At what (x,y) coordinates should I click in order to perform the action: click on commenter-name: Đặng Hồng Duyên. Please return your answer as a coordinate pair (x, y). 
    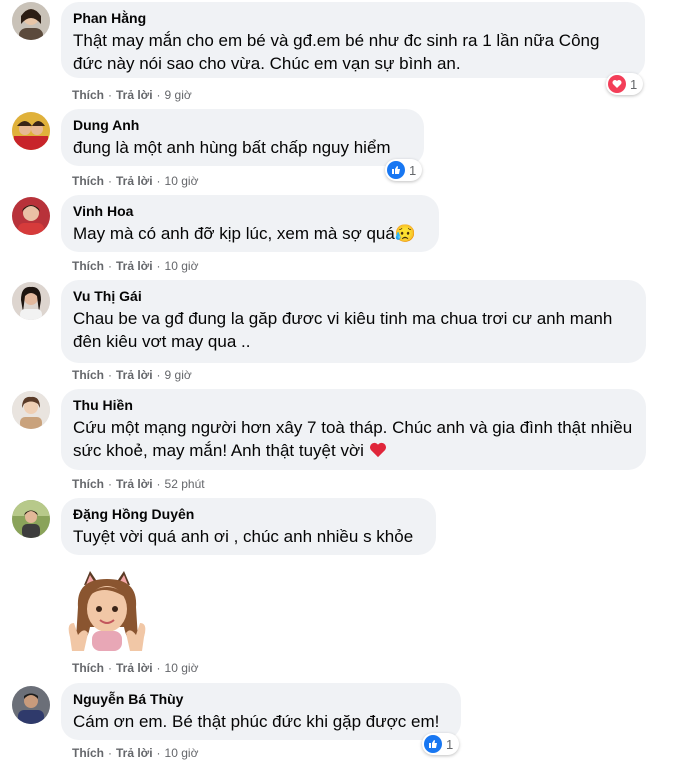
    Looking at the image, I should click on (248, 514).